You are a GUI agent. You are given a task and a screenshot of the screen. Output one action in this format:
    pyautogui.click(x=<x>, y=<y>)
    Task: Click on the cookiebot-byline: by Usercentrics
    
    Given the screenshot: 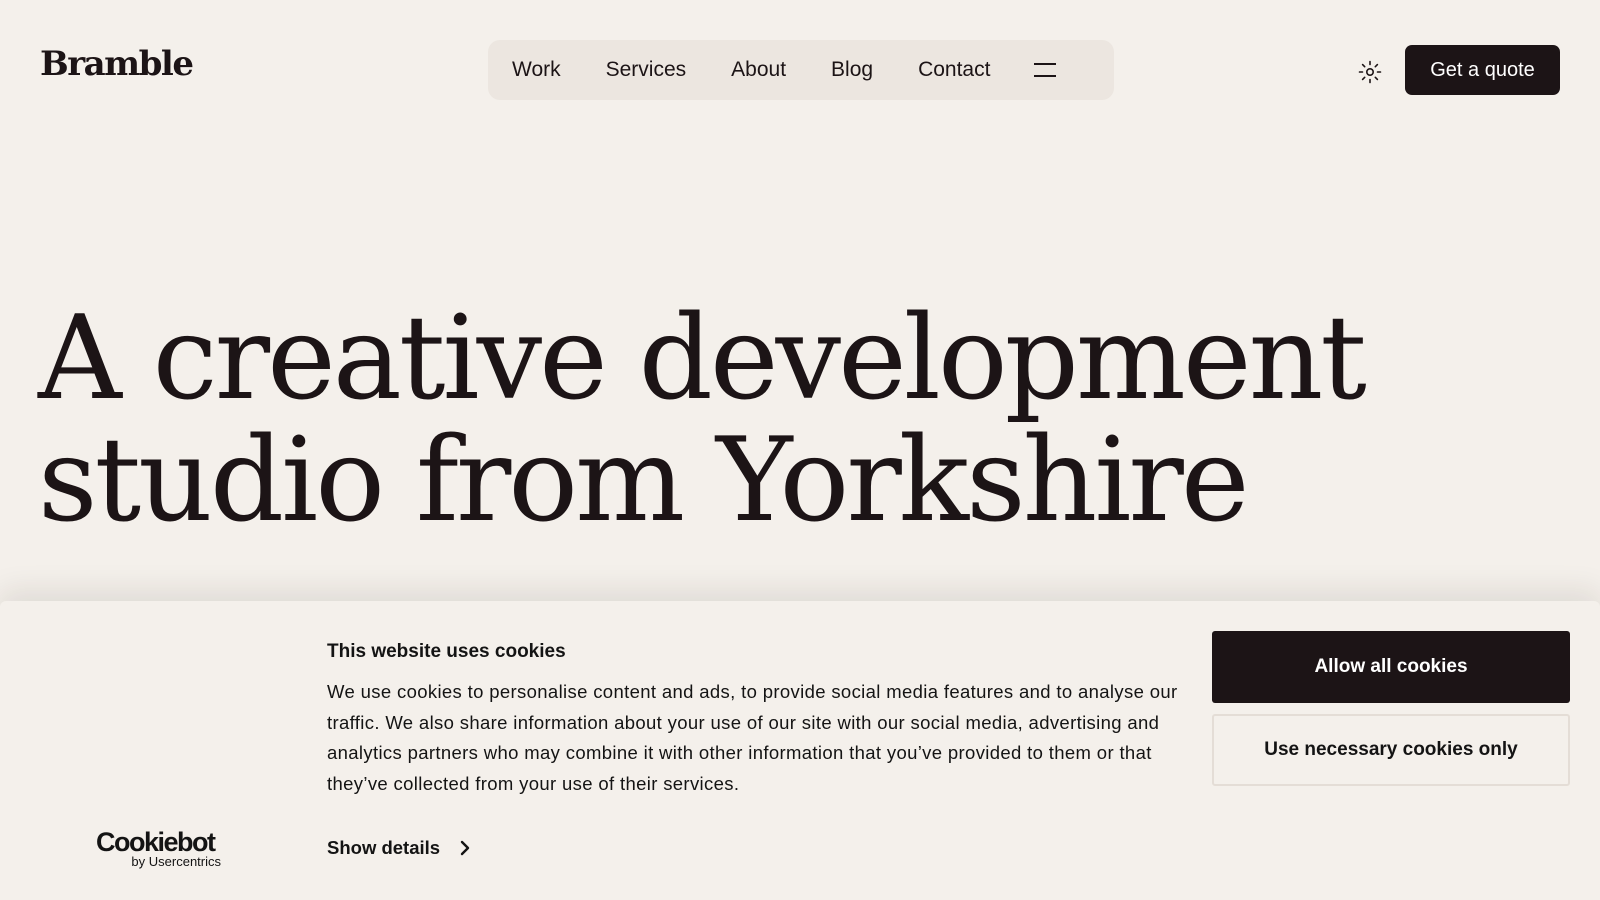 What is the action you would take?
    pyautogui.click(x=176, y=861)
    